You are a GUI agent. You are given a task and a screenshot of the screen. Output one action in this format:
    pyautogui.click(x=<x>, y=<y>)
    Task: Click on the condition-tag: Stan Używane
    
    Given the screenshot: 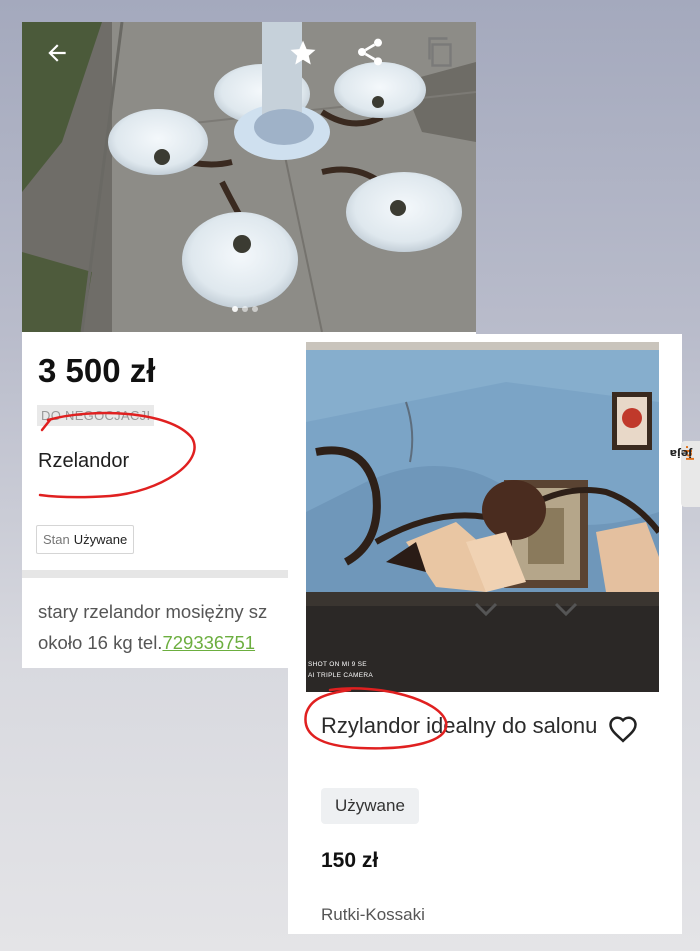 What is the action you would take?
    pyautogui.click(x=85, y=539)
    